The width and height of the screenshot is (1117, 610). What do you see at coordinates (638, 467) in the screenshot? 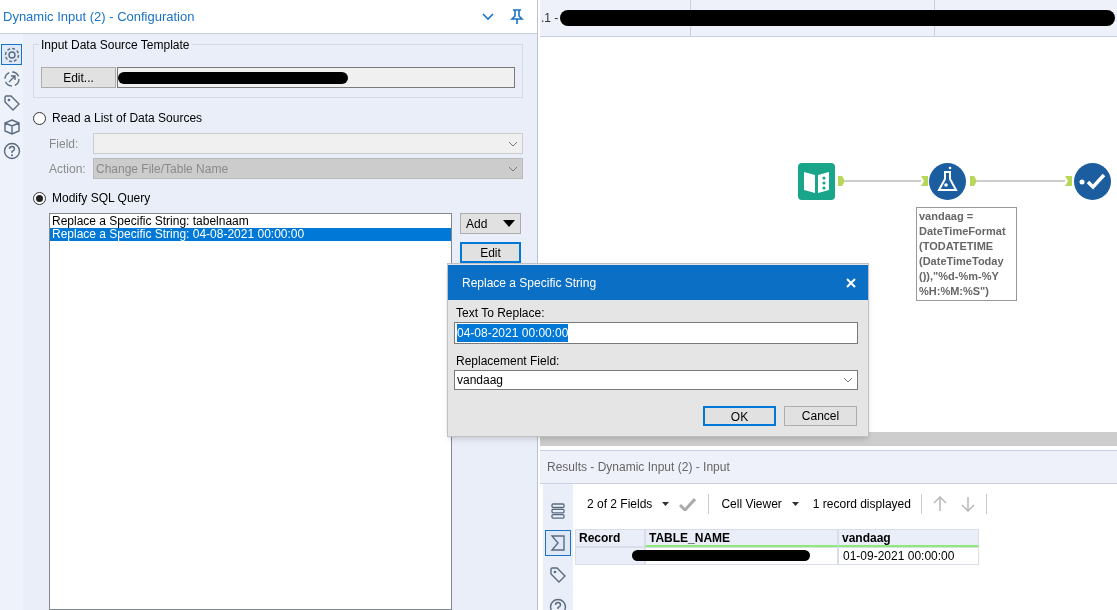
I see `results-title: Results - Dynamic Input (2) - Input` at bounding box center [638, 467].